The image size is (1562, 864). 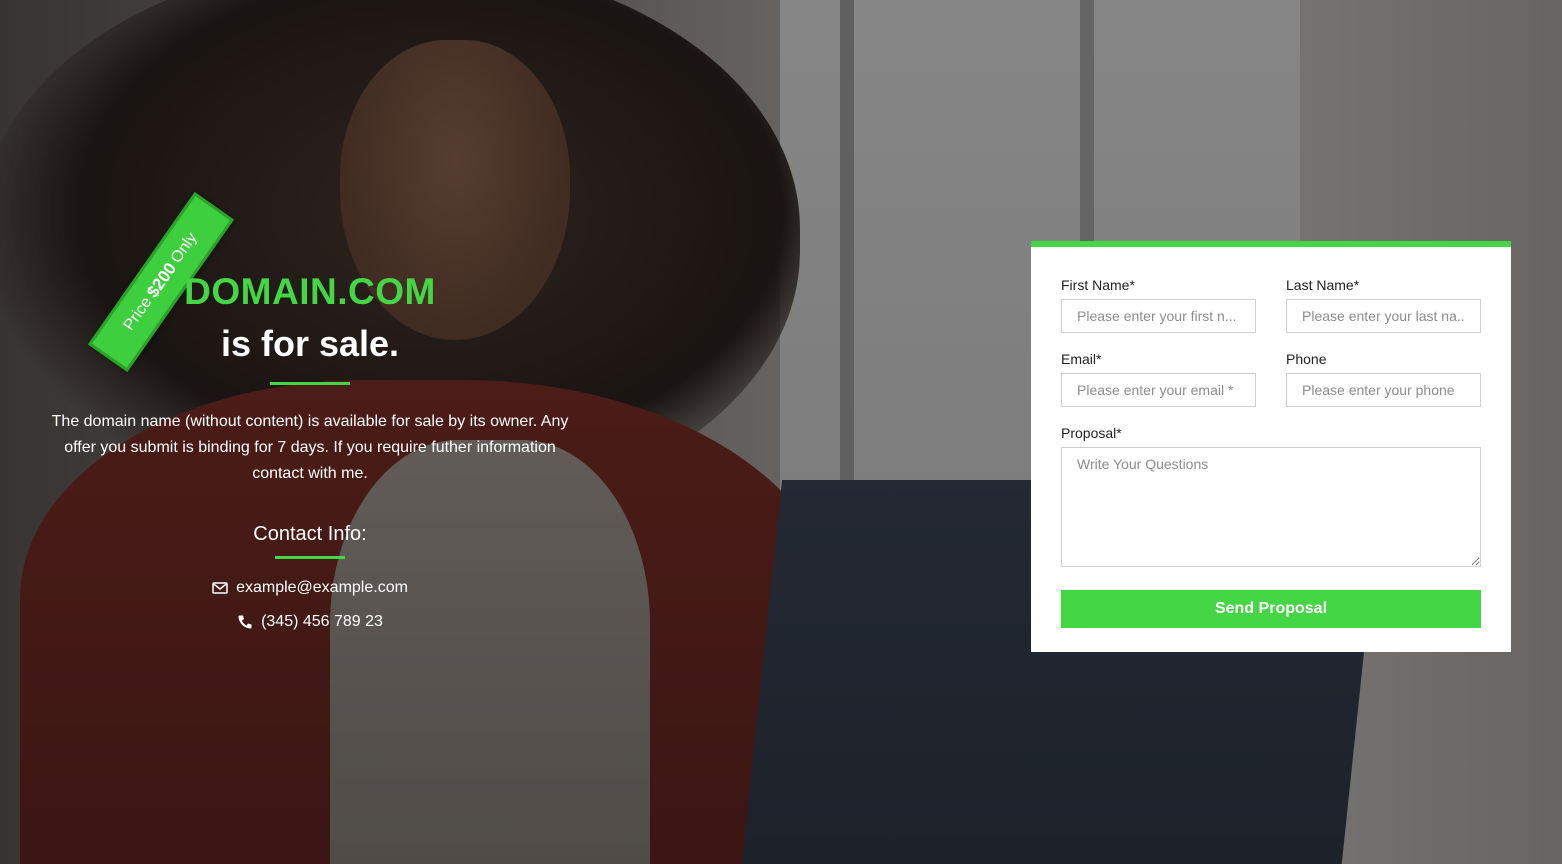 What do you see at coordinates (1383, 316) in the screenshot?
I see `last-name-input` at bounding box center [1383, 316].